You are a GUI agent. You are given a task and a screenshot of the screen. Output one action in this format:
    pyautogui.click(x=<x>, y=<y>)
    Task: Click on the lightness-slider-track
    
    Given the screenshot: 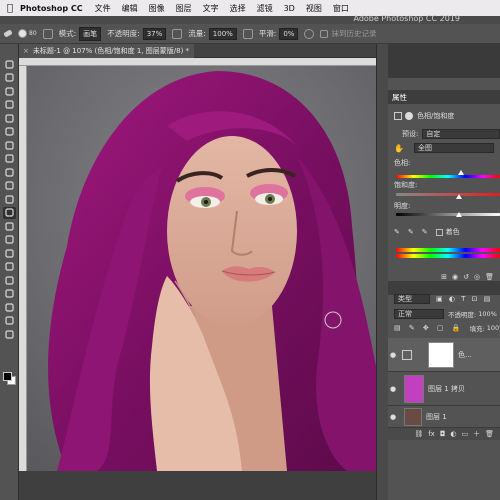 What is the action you would take?
    pyautogui.click(x=448, y=214)
    